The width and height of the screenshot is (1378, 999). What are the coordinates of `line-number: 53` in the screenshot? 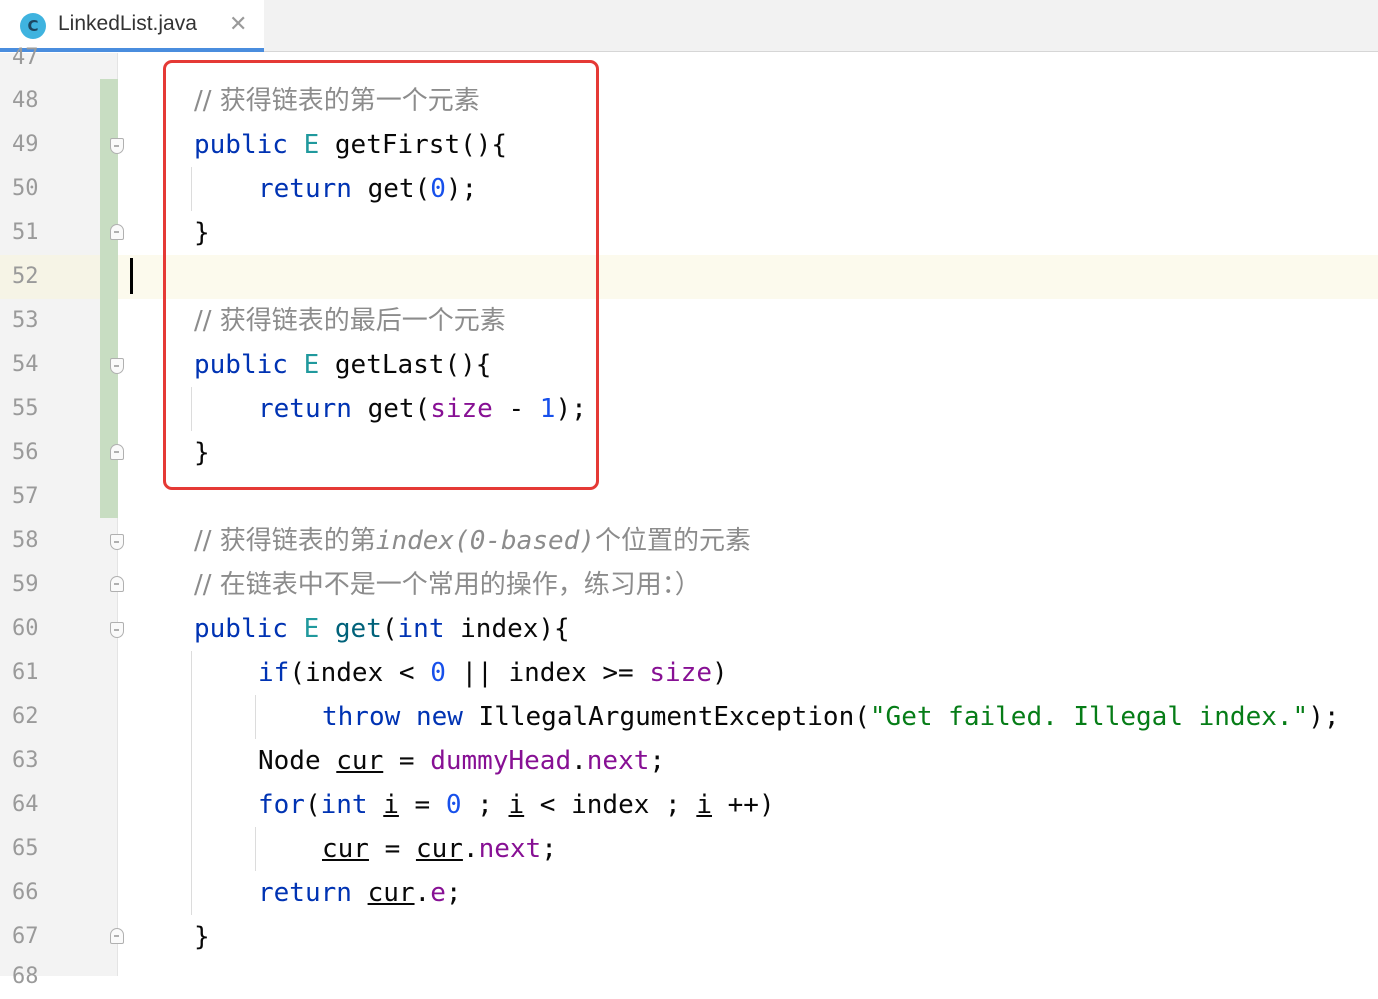 It's located at (25, 320).